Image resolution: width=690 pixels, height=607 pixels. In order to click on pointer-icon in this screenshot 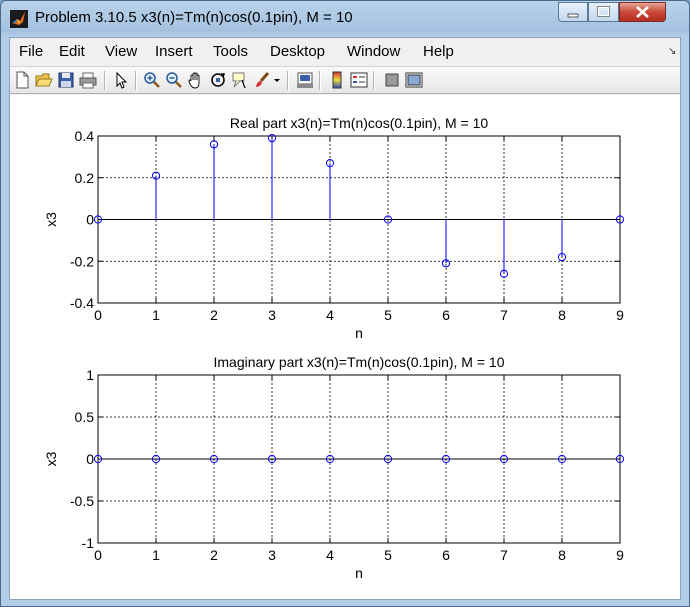, I will do `click(121, 80)`.